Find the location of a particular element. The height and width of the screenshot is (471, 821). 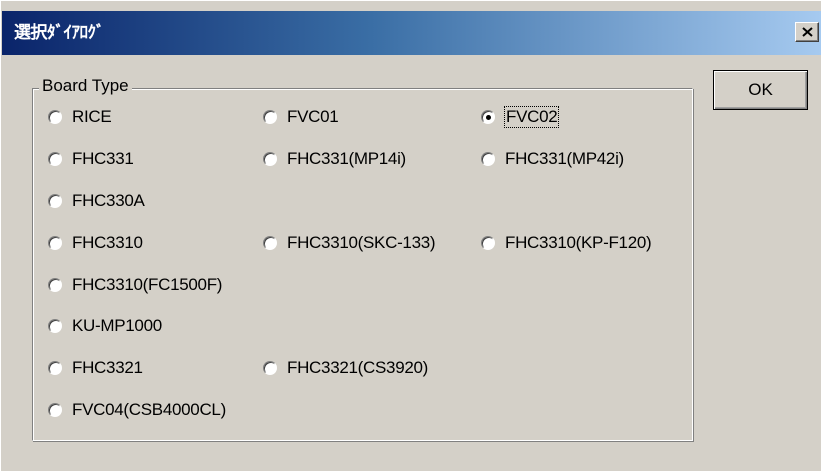

radio-fhc3321: FHC3321 is located at coordinates (95, 368).